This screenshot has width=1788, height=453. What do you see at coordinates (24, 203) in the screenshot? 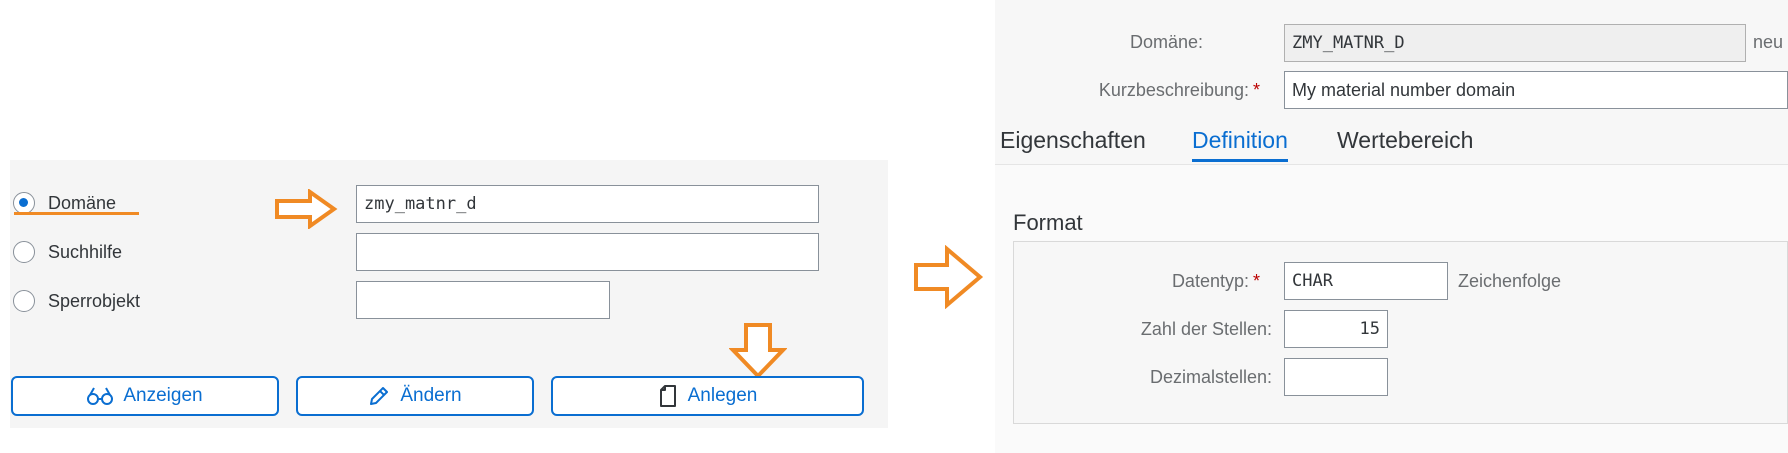
I see `radio-domain` at bounding box center [24, 203].